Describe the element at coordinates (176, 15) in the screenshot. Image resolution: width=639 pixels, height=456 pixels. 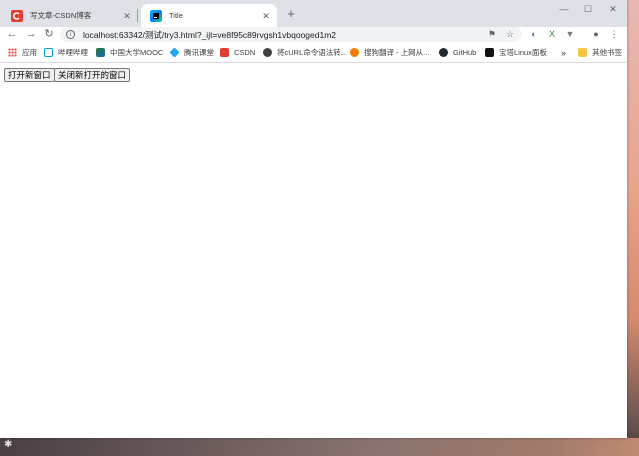
I see `tab-title: Title` at that location.